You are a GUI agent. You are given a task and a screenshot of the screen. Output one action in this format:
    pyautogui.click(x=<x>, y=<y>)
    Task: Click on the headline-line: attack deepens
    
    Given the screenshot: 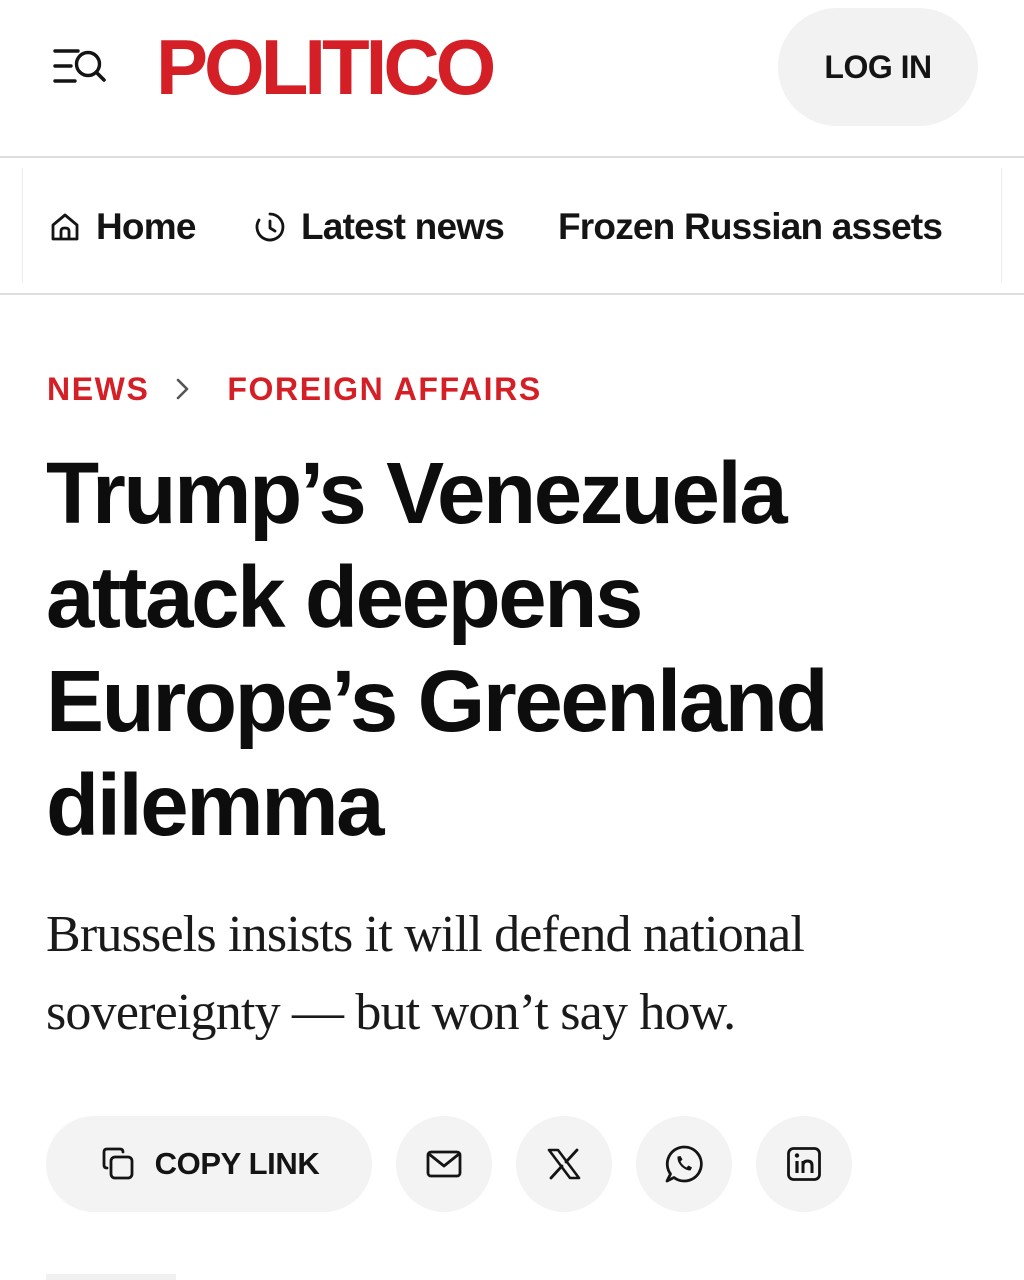 What is the action you would take?
    pyautogui.click(x=344, y=597)
    